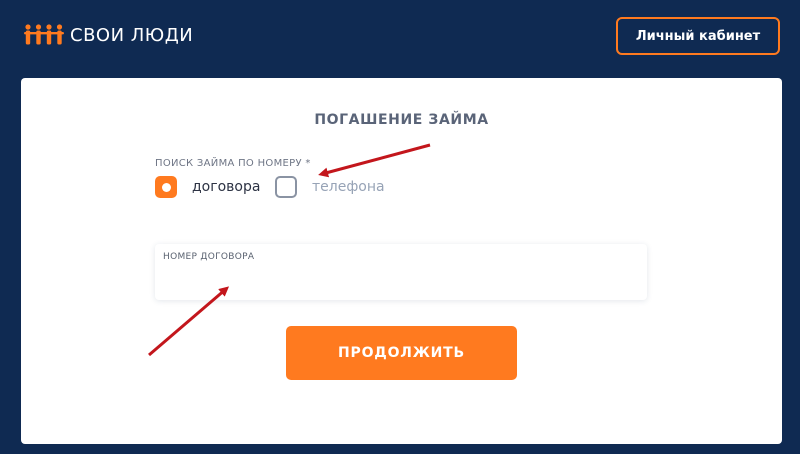  I want to click on contract-number-label: НОМЕР ДОГОВОРА, so click(209, 257).